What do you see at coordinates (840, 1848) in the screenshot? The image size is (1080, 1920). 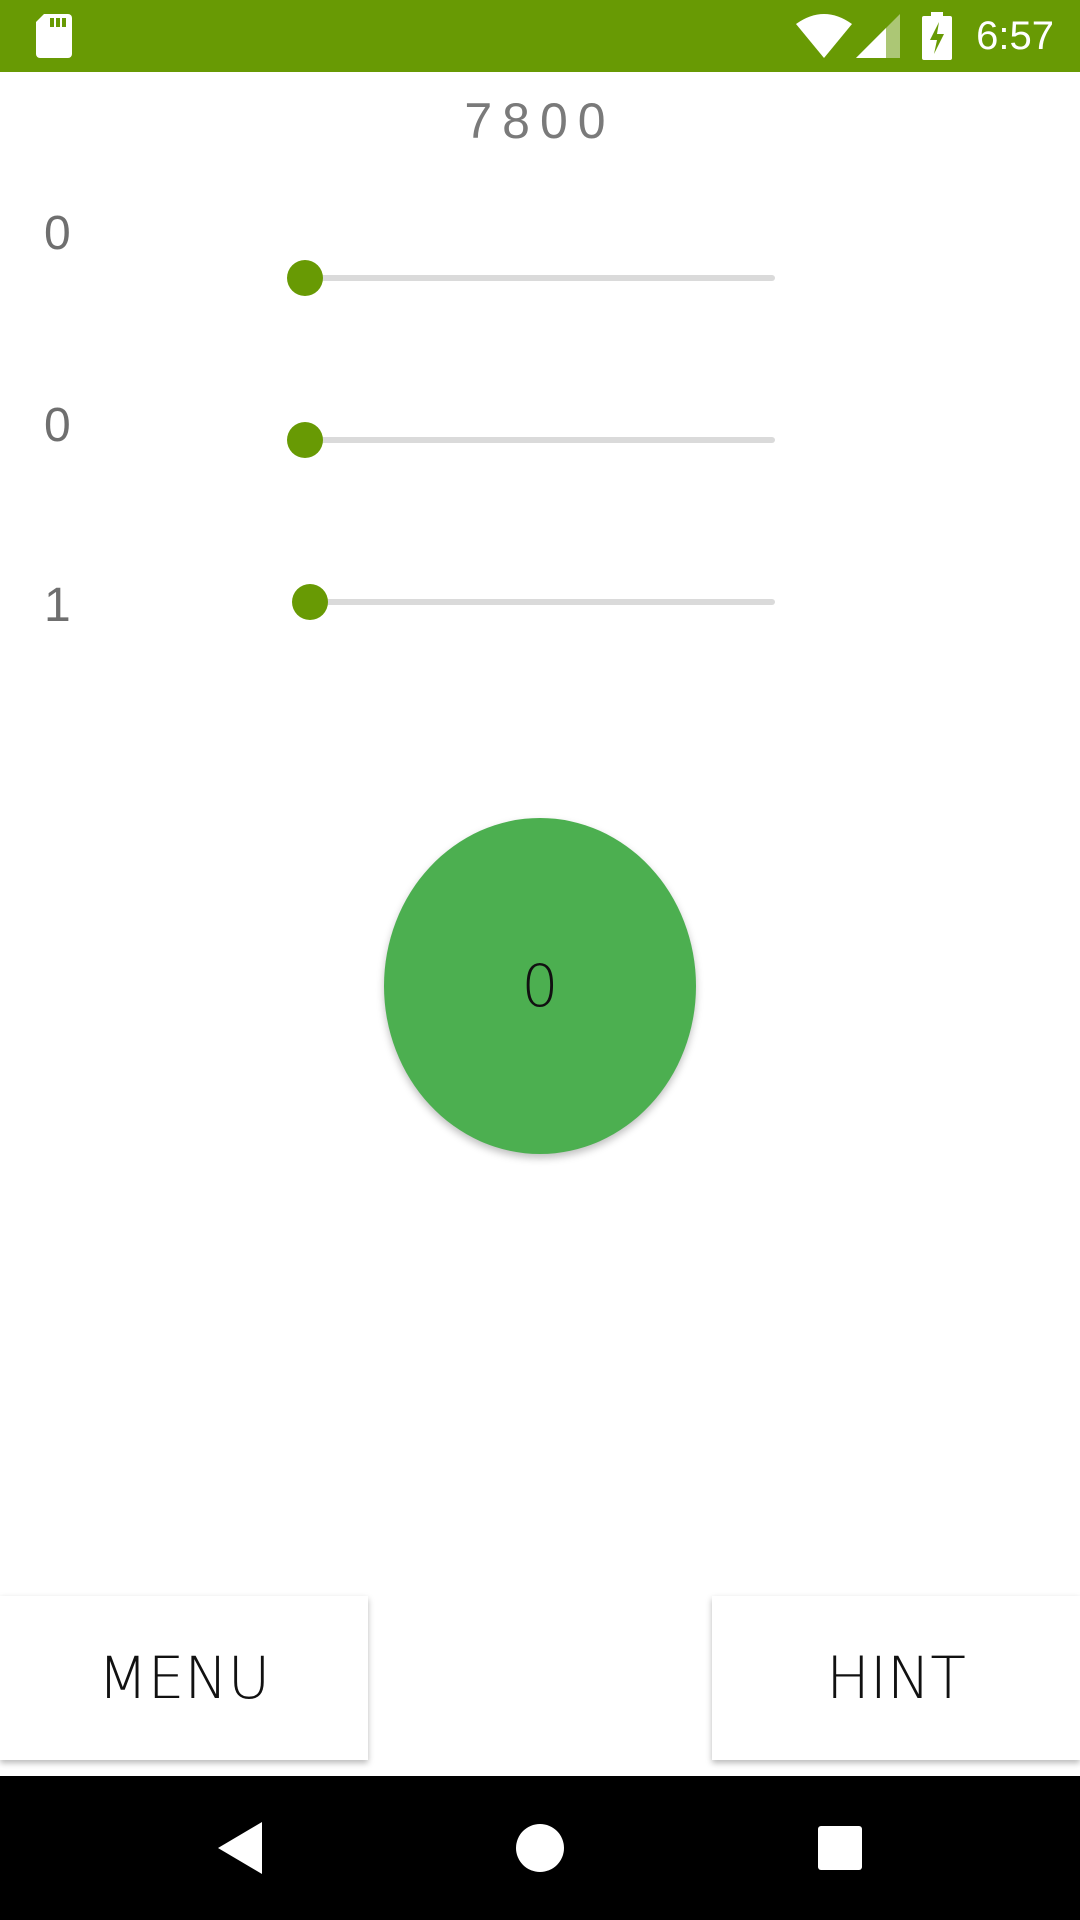 I see `recents-icon` at bounding box center [840, 1848].